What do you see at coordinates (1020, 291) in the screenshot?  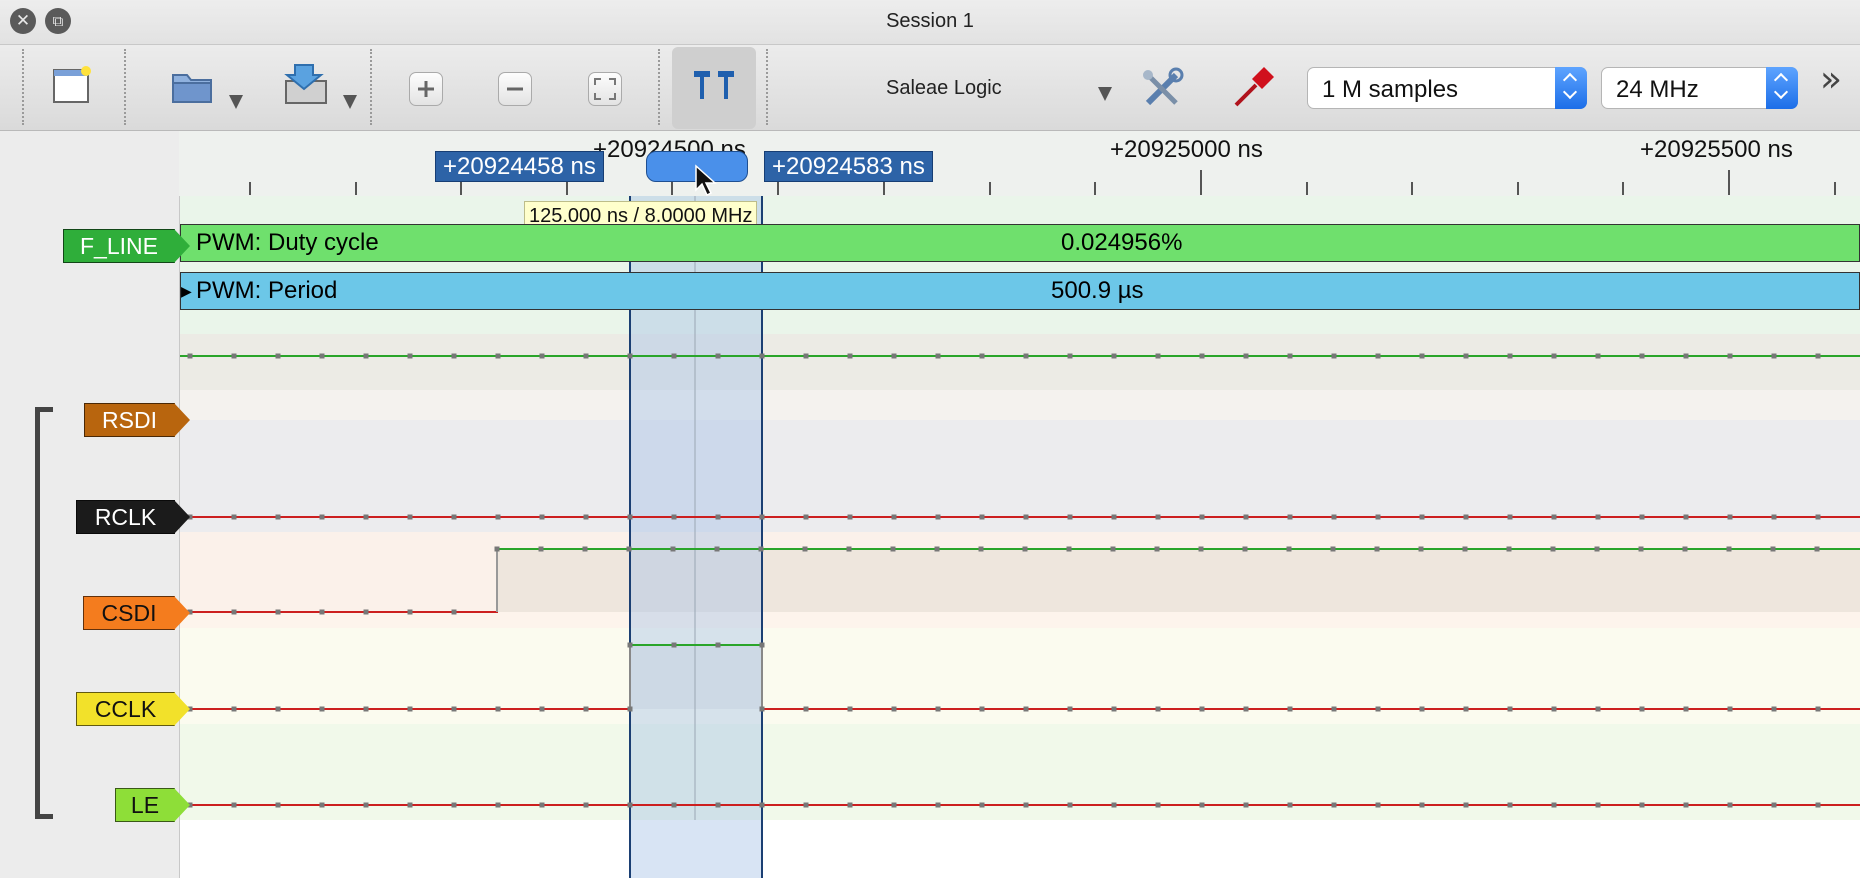 I see `period-bar: ▶ PWM: Period 500.9 µs` at bounding box center [1020, 291].